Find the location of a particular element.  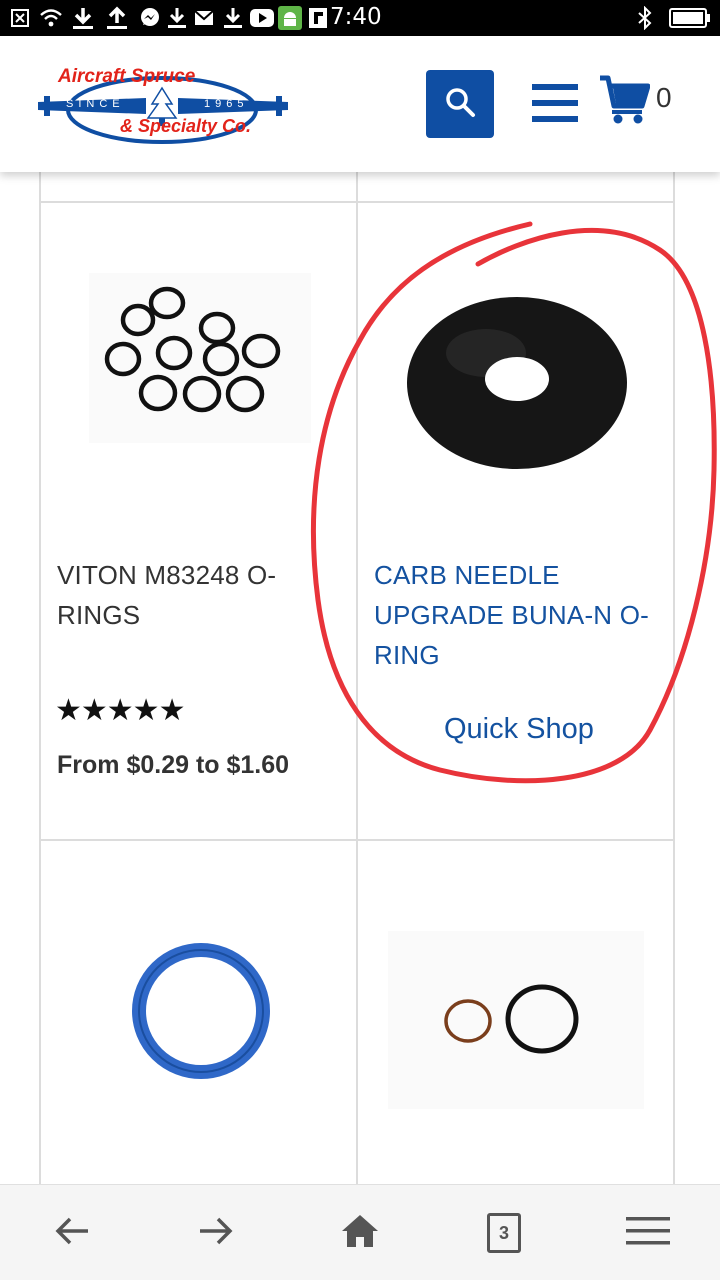

logo-since: SINCE is located at coordinates (95, 104).